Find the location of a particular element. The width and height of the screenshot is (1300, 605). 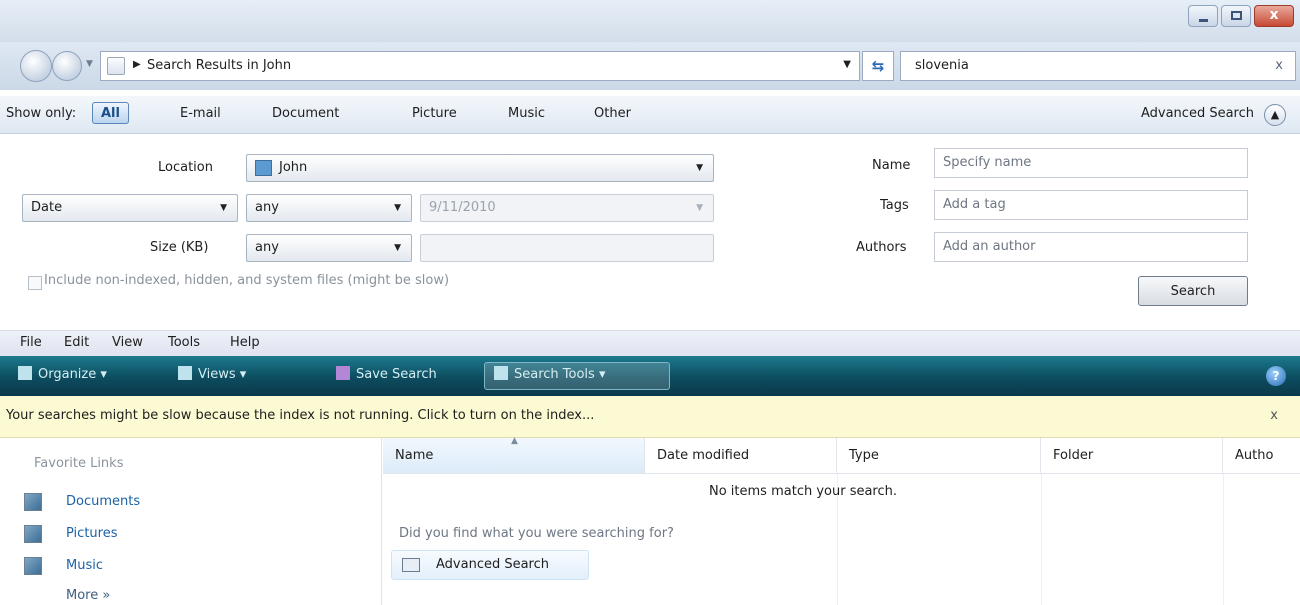

column-folder-label: Folder is located at coordinates (1073, 455).